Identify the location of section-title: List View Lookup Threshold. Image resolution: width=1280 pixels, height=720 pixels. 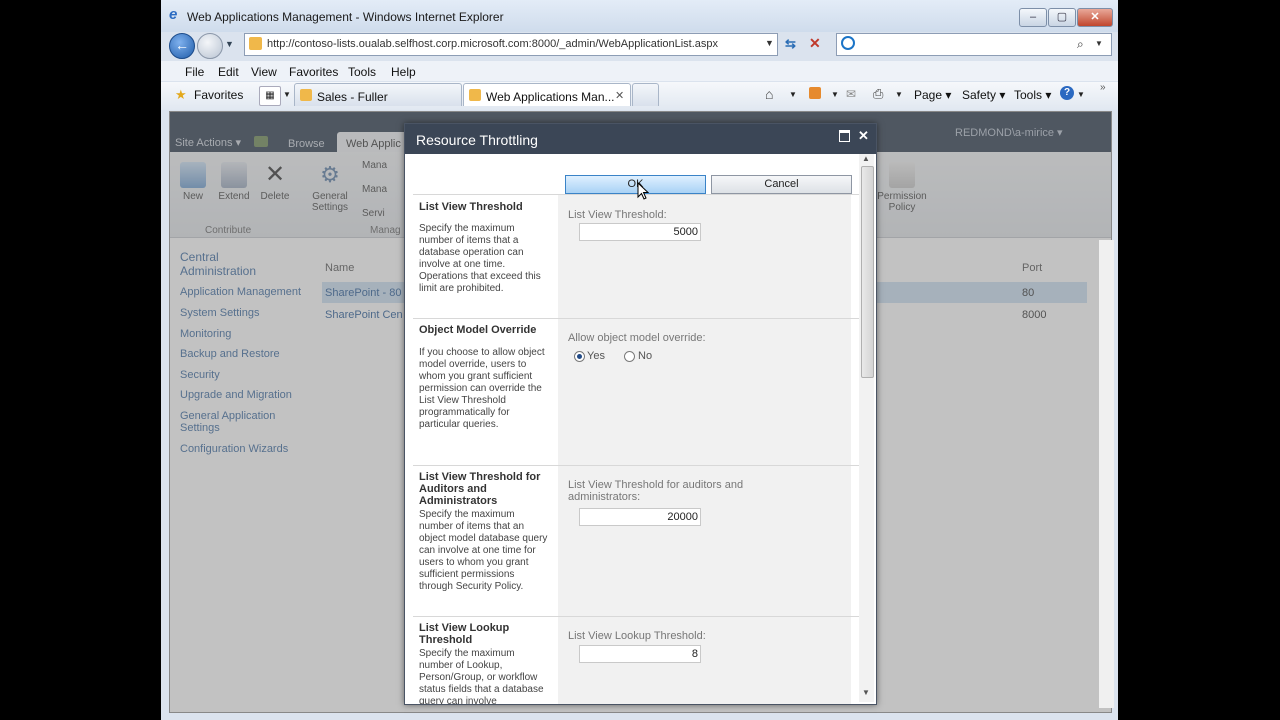
(464, 634).